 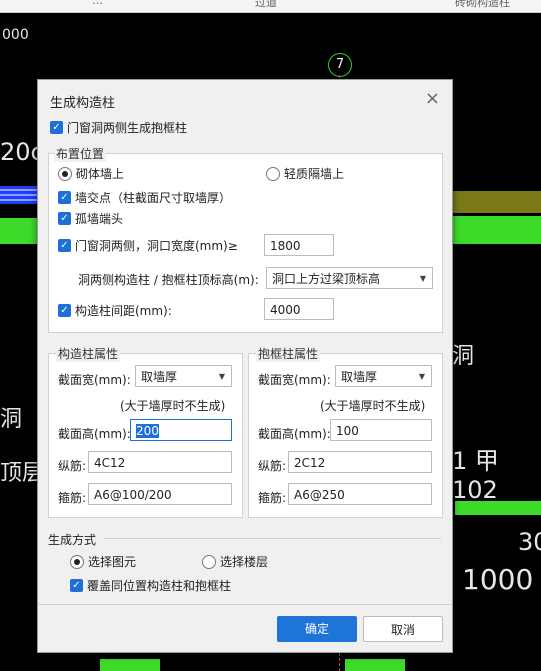 What do you see at coordinates (115, 310) in the screenshot?
I see `cb-spacing: ✓ 构造柱间距(mm):` at bounding box center [115, 310].